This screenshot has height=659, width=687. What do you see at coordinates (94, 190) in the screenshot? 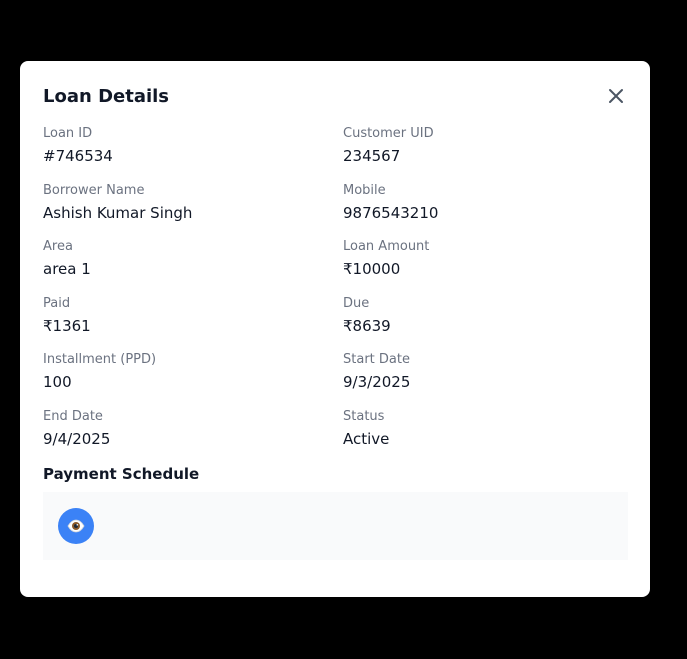
I see `field-label: Borrower Name` at bounding box center [94, 190].